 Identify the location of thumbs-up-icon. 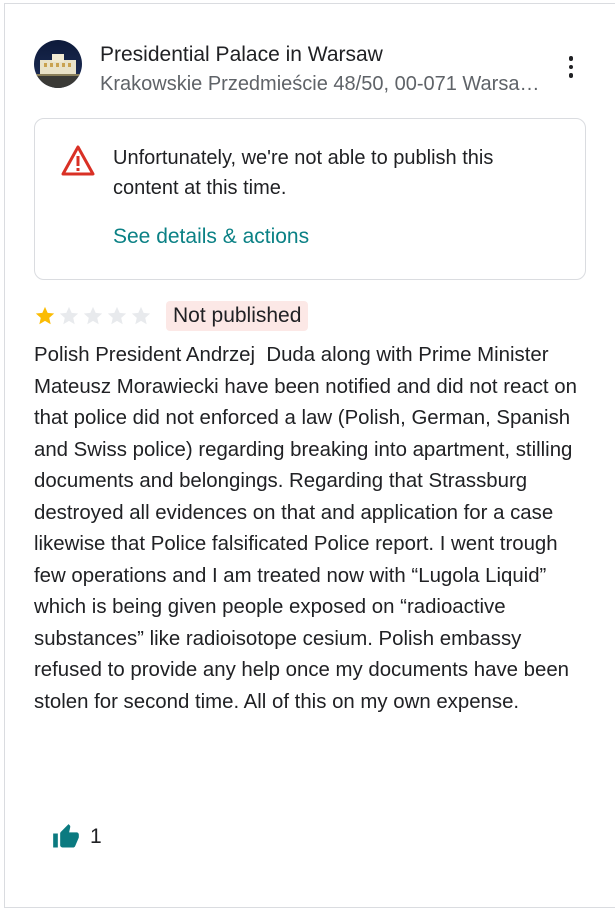
(66, 837).